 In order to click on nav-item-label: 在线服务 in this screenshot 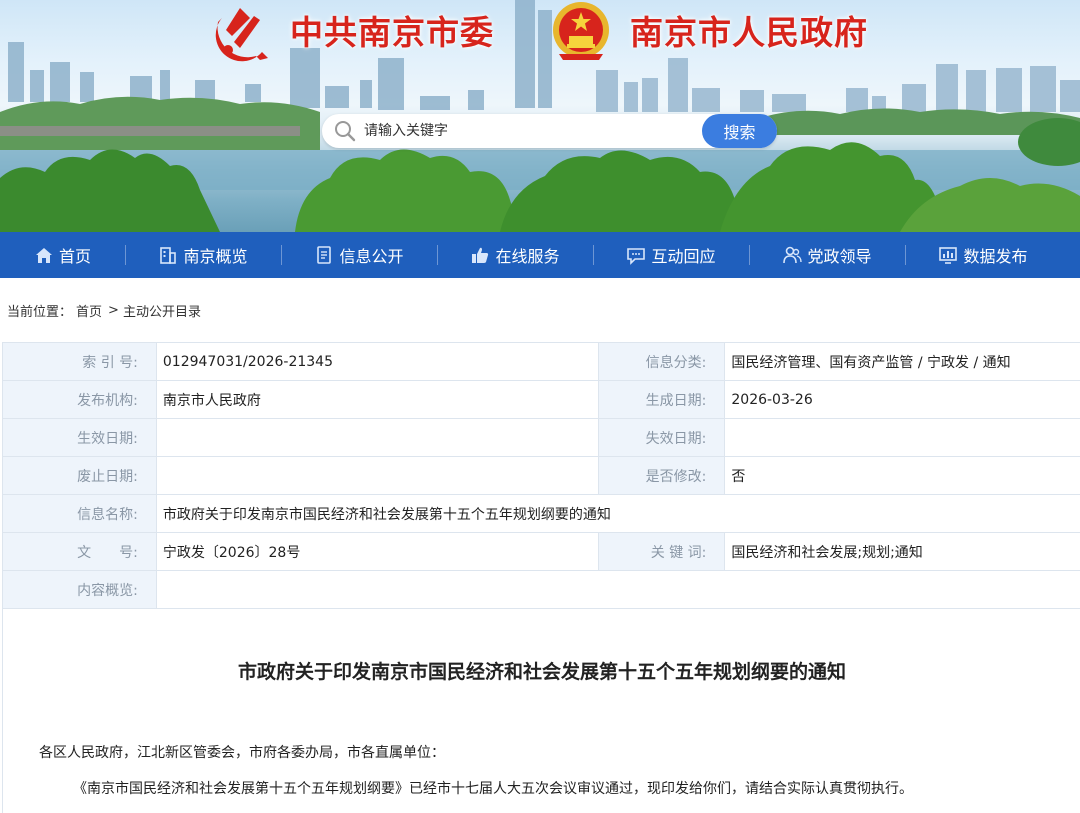, I will do `click(527, 256)`.